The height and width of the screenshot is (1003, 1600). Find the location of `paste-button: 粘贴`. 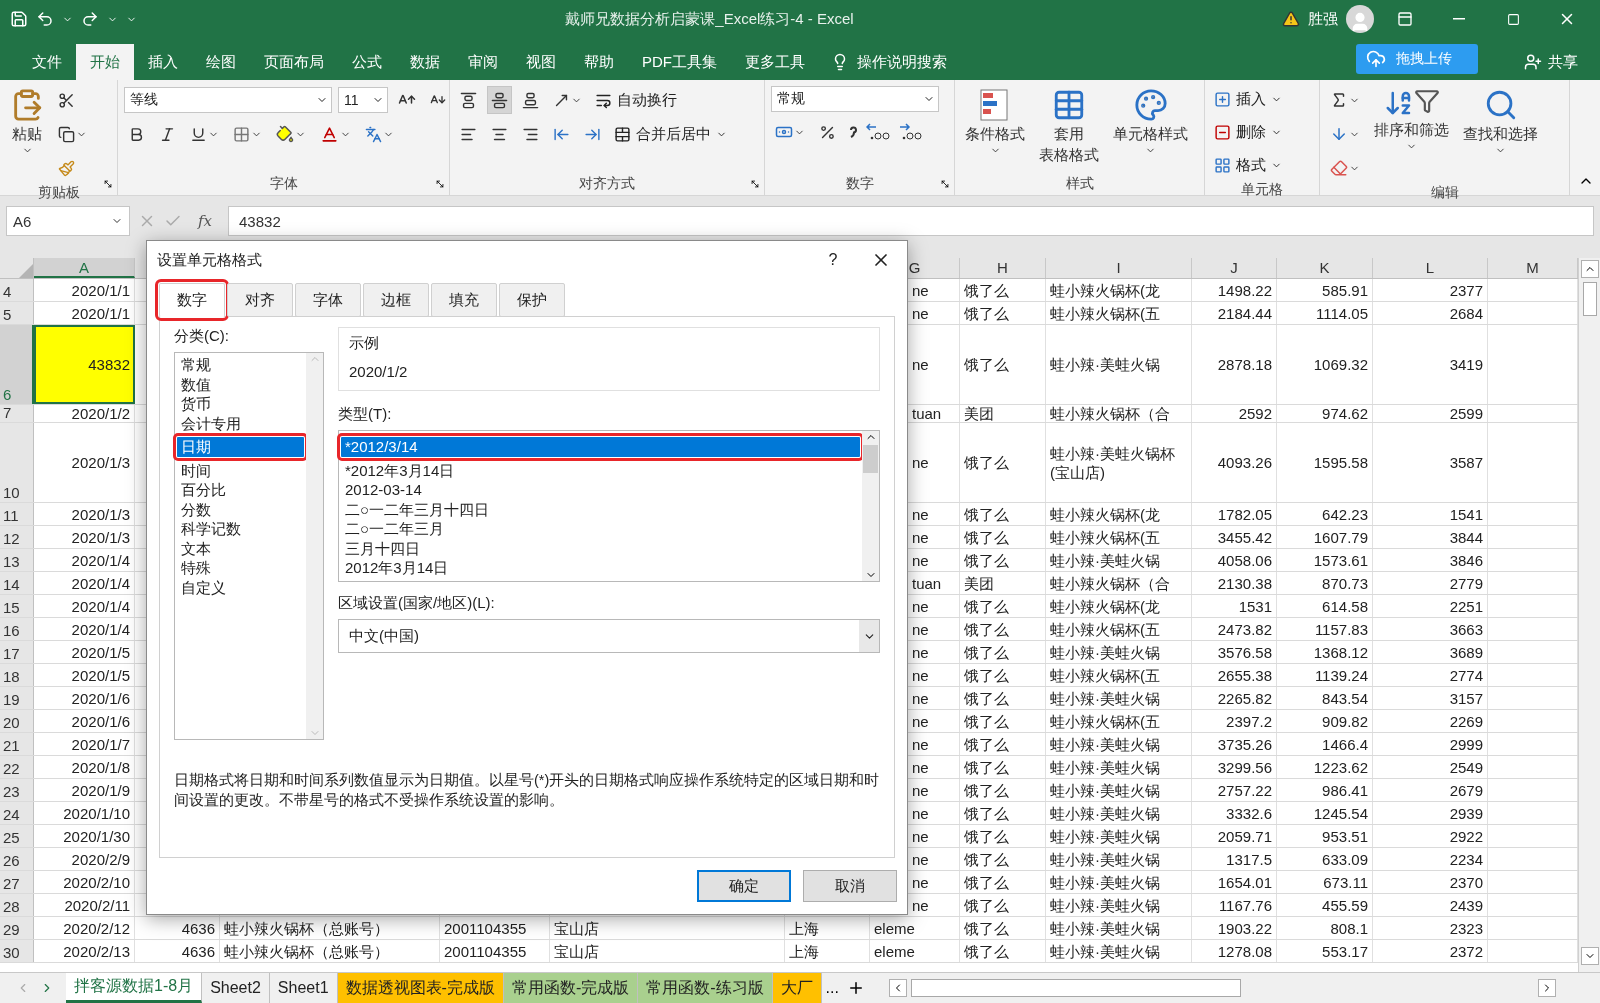

paste-button: 粘贴 is located at coordinates (27, 134).